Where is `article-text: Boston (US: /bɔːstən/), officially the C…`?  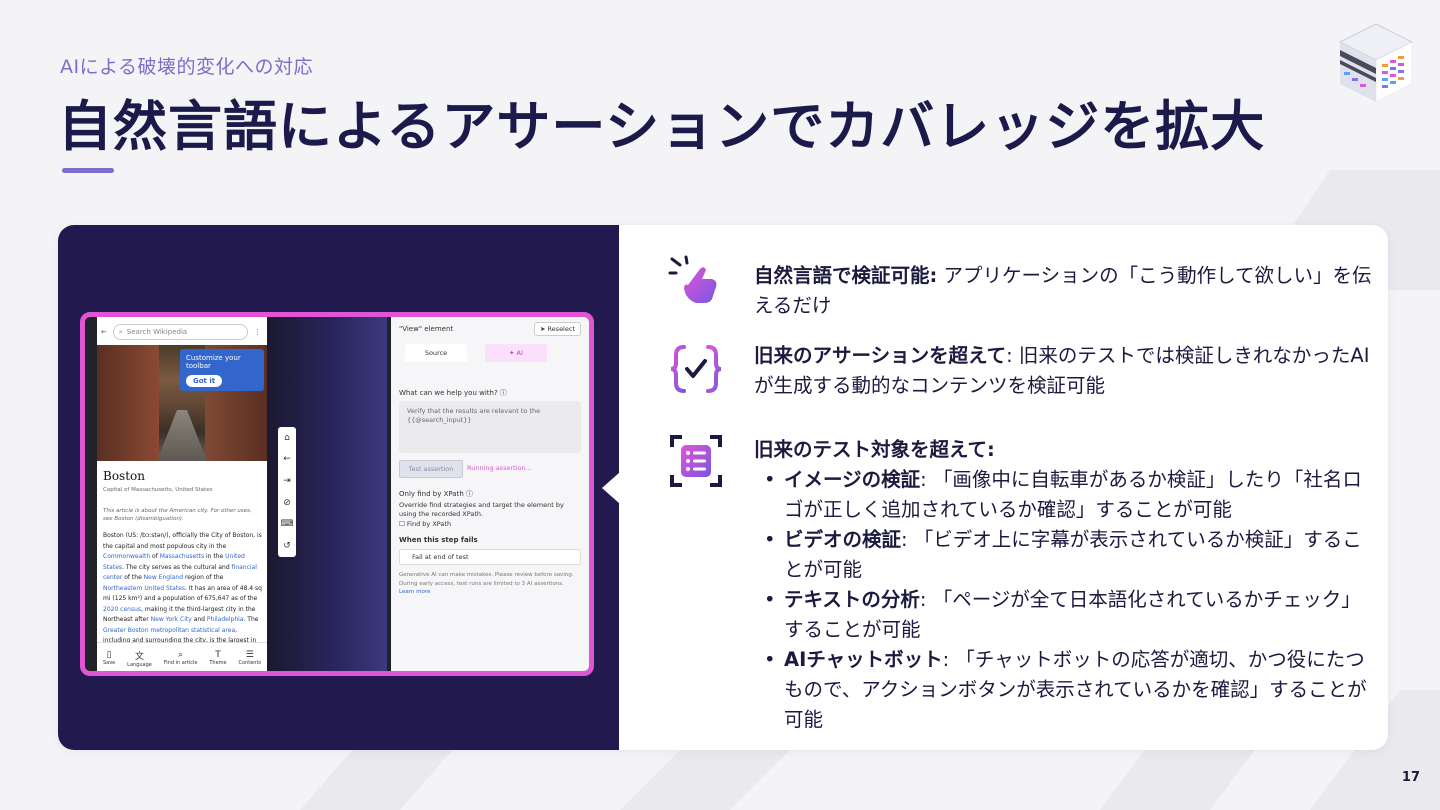
article-text: Boston (US: /bɔːstən/), officially the C… is located at coordinates (182, 541).